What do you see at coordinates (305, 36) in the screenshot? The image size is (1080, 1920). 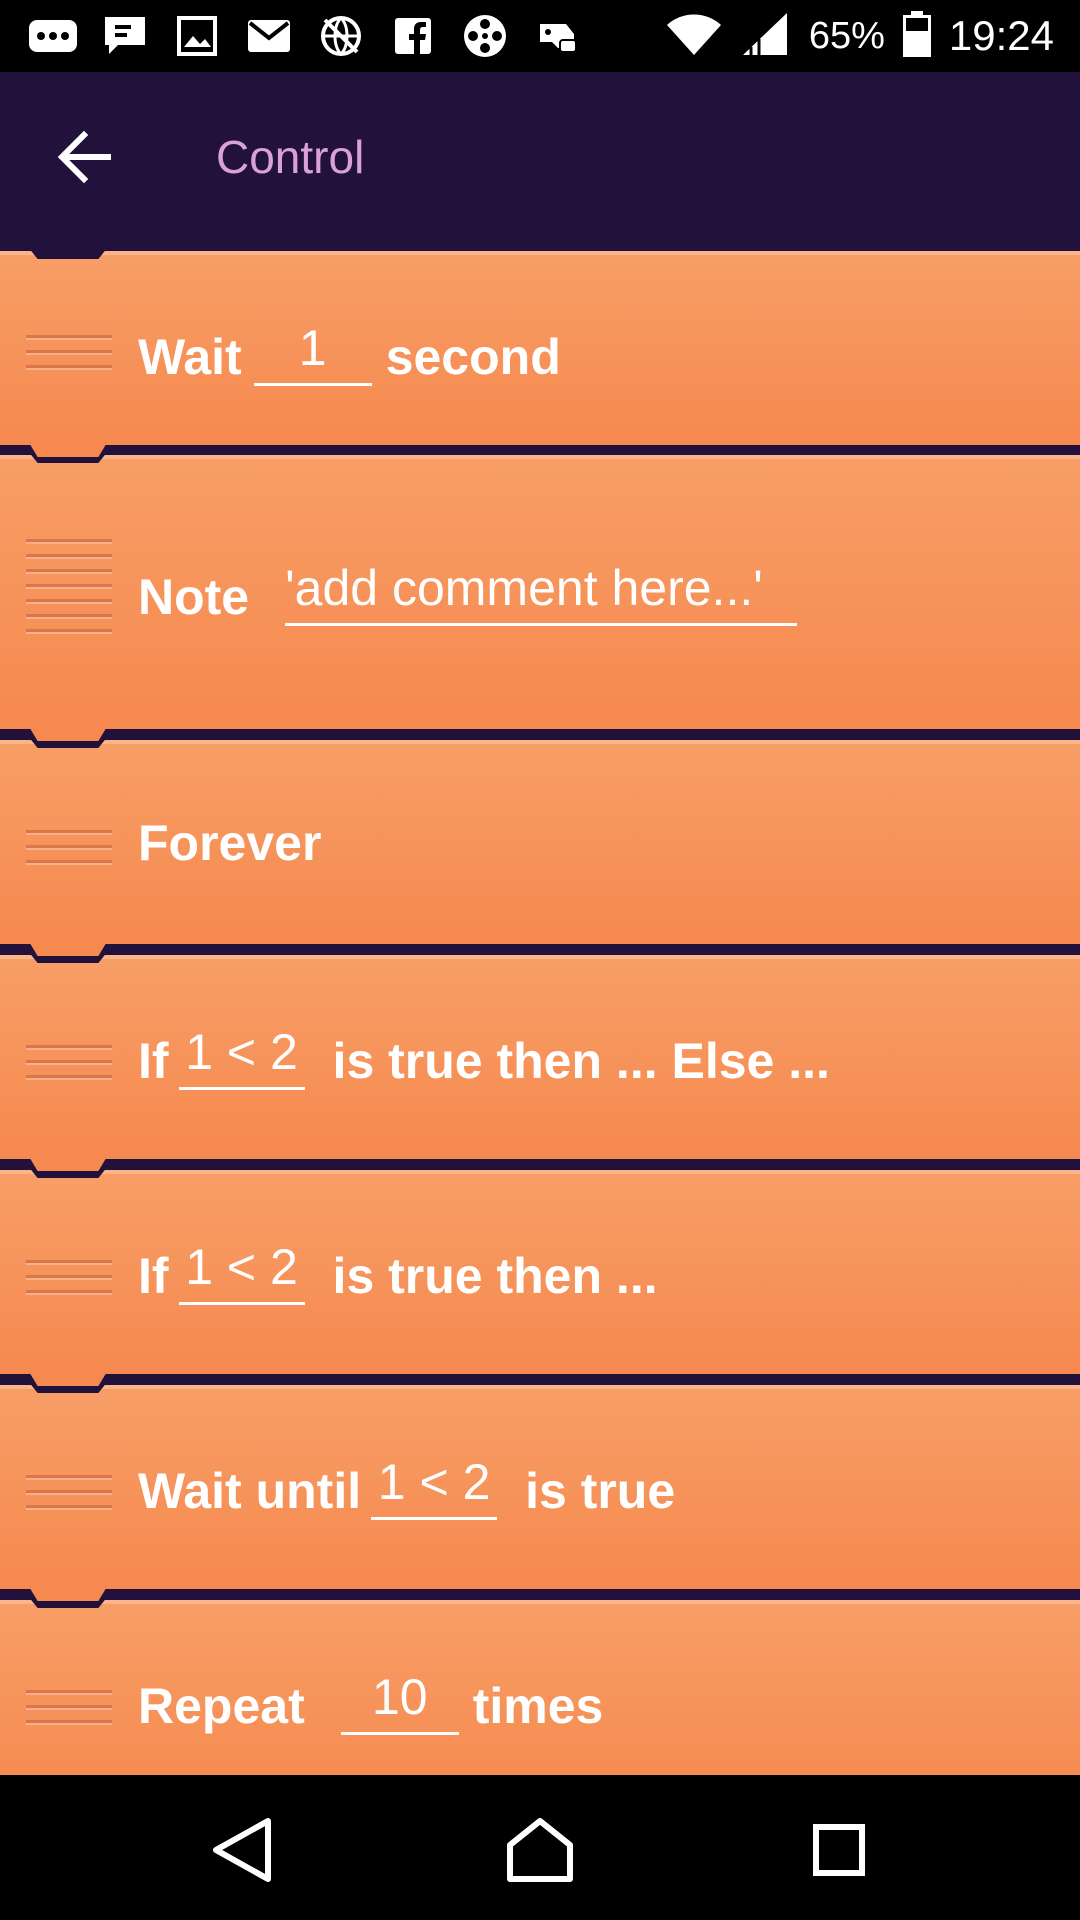 I see `notification-icons` at bounding box center [305, 36].